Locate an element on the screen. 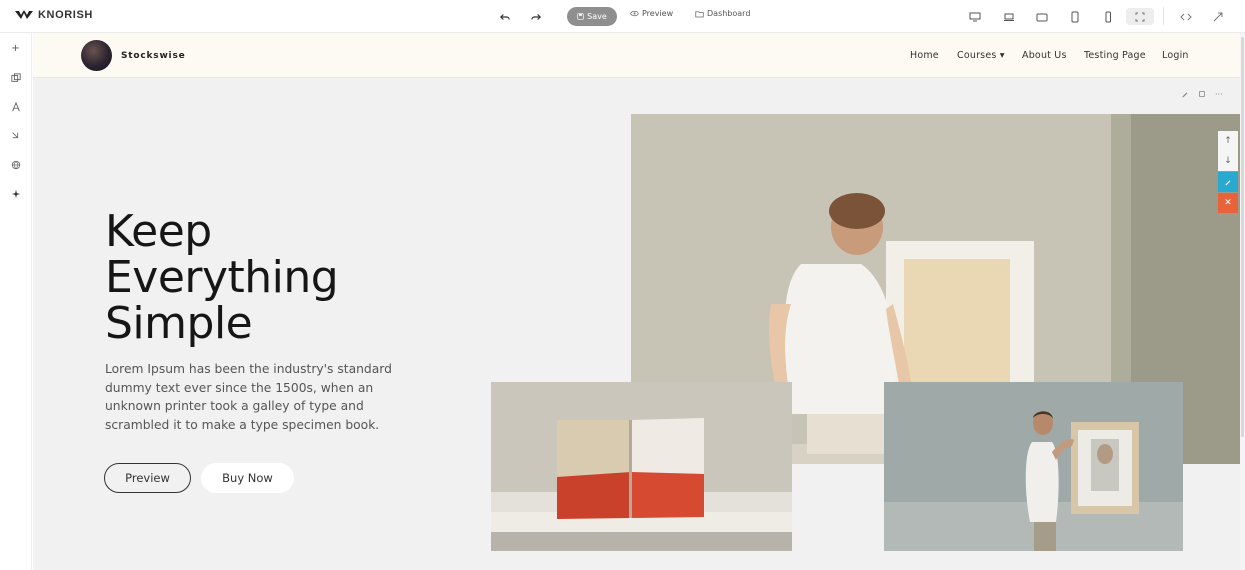 The height and width of the screenshot is (570, 1245). expand-icon is located at coordinates (1218, 16).